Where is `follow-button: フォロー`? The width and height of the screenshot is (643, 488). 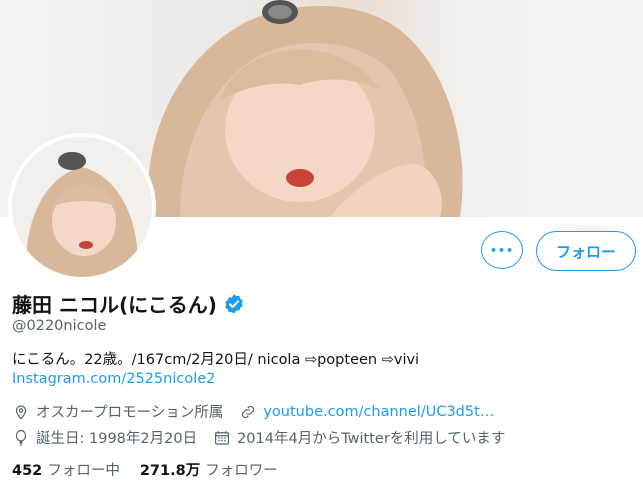
follow-button: フォロー is located at coordinates (586, 251).